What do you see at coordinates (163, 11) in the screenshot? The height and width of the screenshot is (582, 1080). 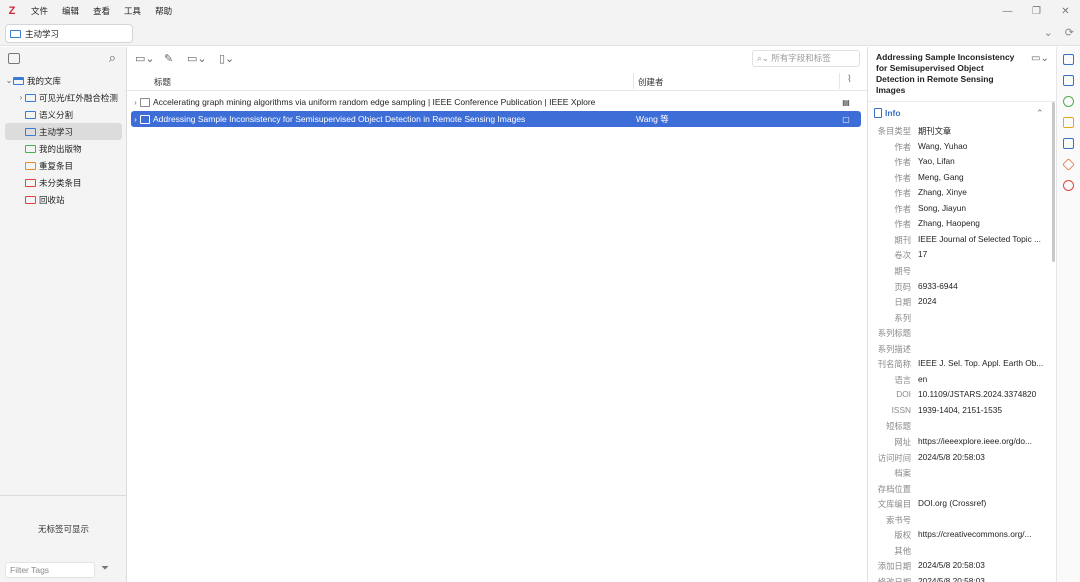 I see `menu-help: 帮助` at bounding box center [163, 11].